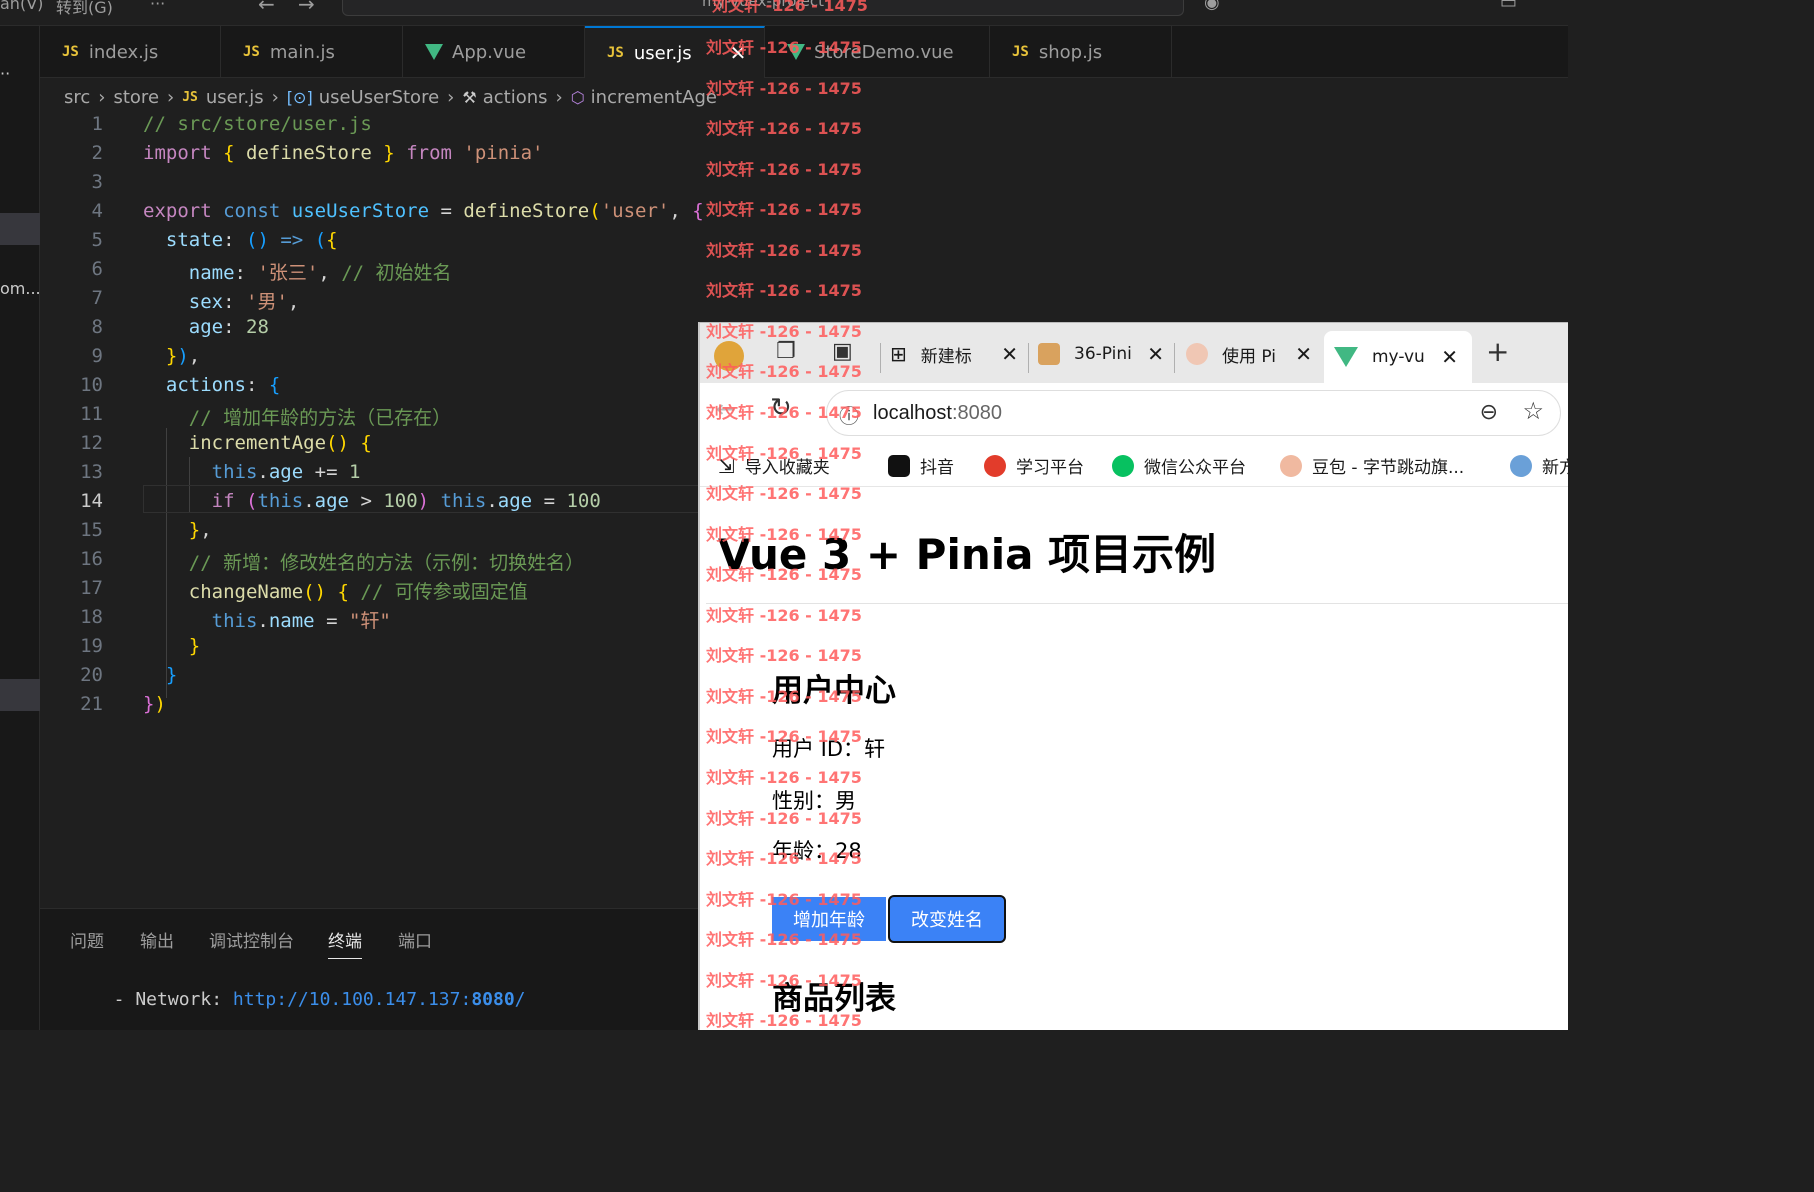 This screenshot has width=1814, height=1192. What do you see at coordinates (84, 9) in the screenshot?
I see `menu-goto: 转到(G)` at bounding box center [84, 9].